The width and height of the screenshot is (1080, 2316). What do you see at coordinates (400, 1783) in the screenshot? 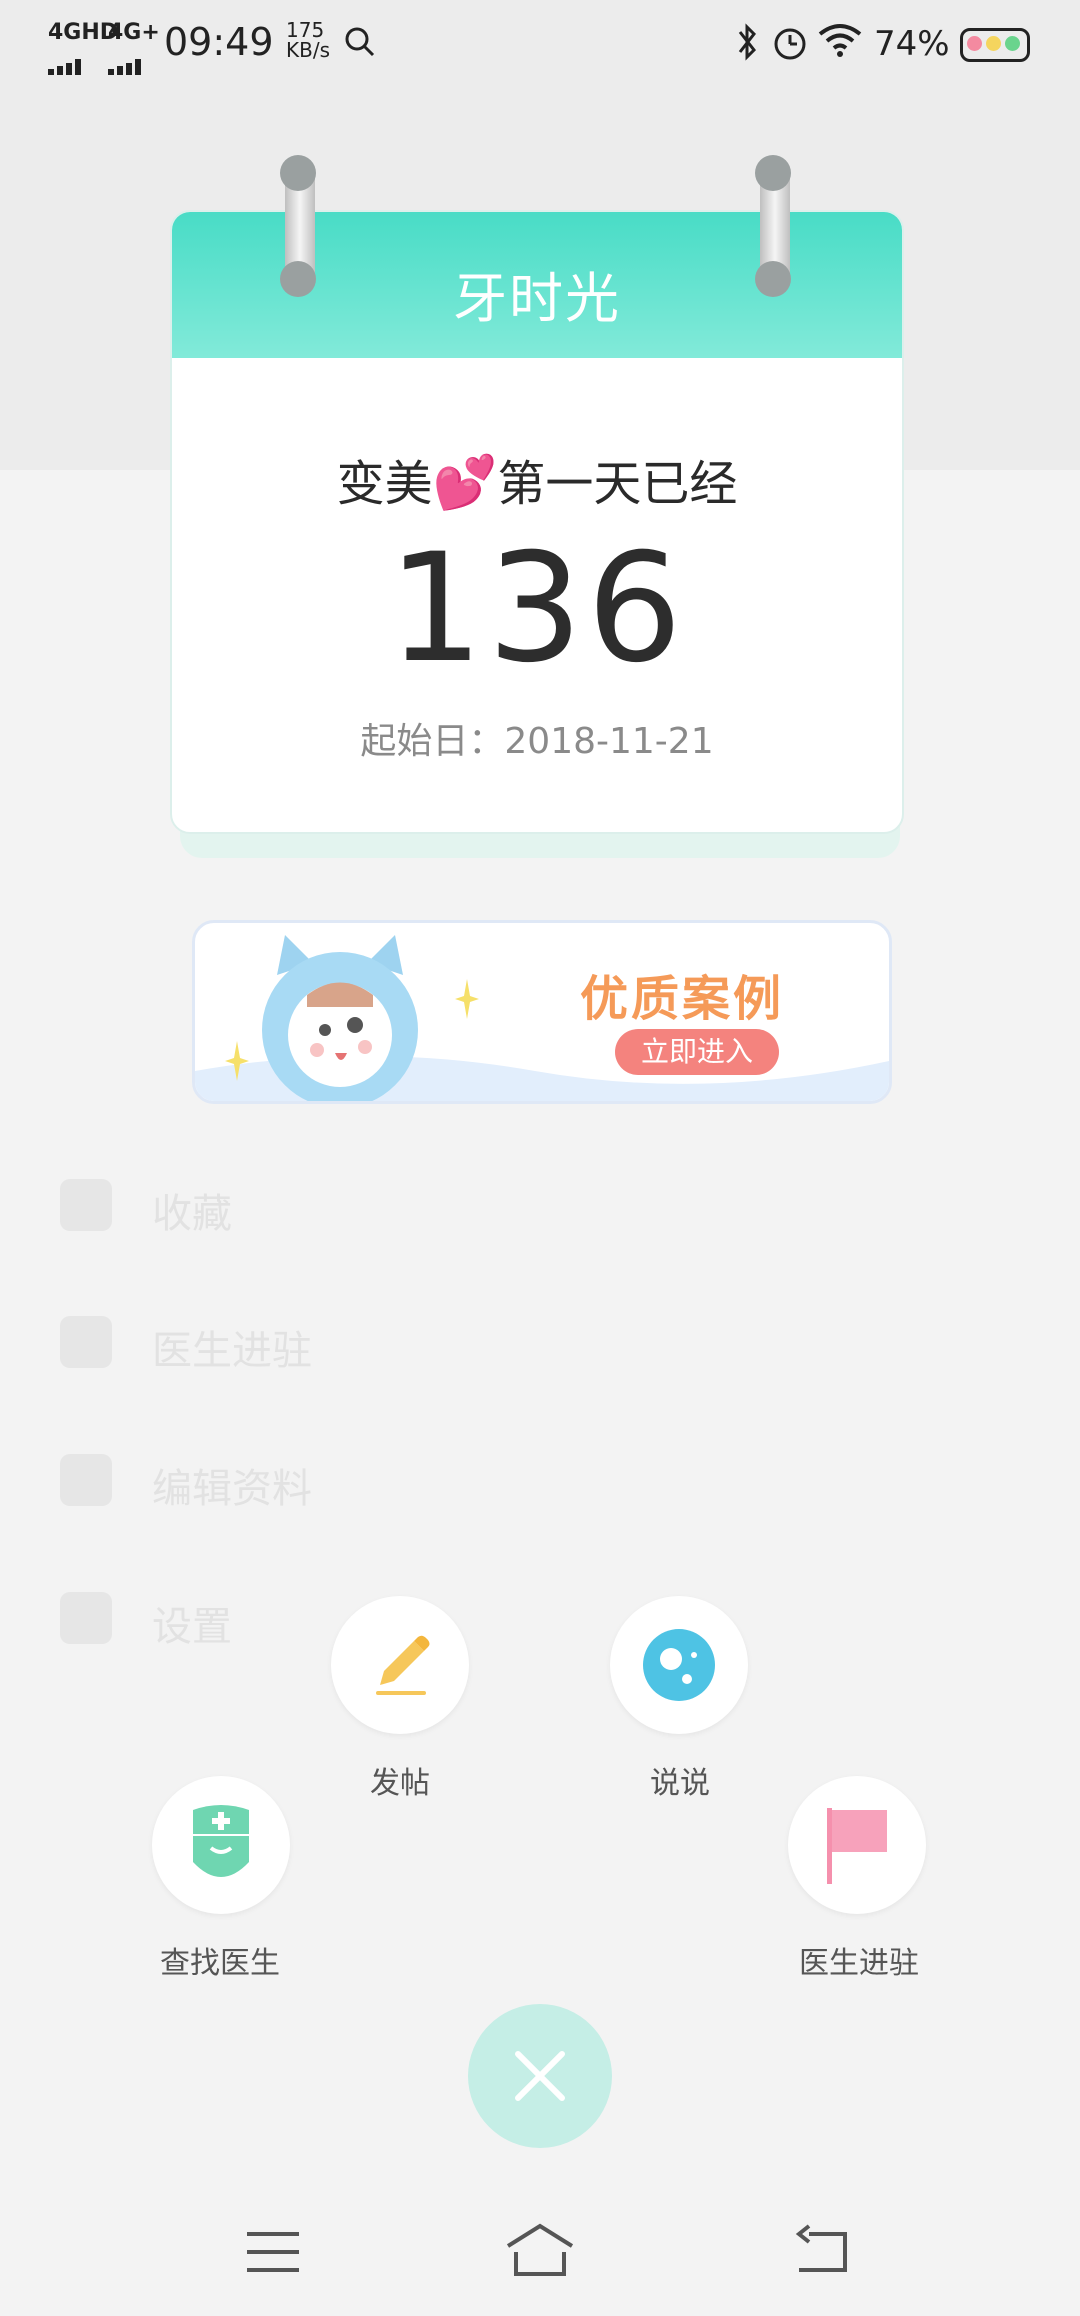
I see `post-label: 发帖` at bounding box center [400, 1783].